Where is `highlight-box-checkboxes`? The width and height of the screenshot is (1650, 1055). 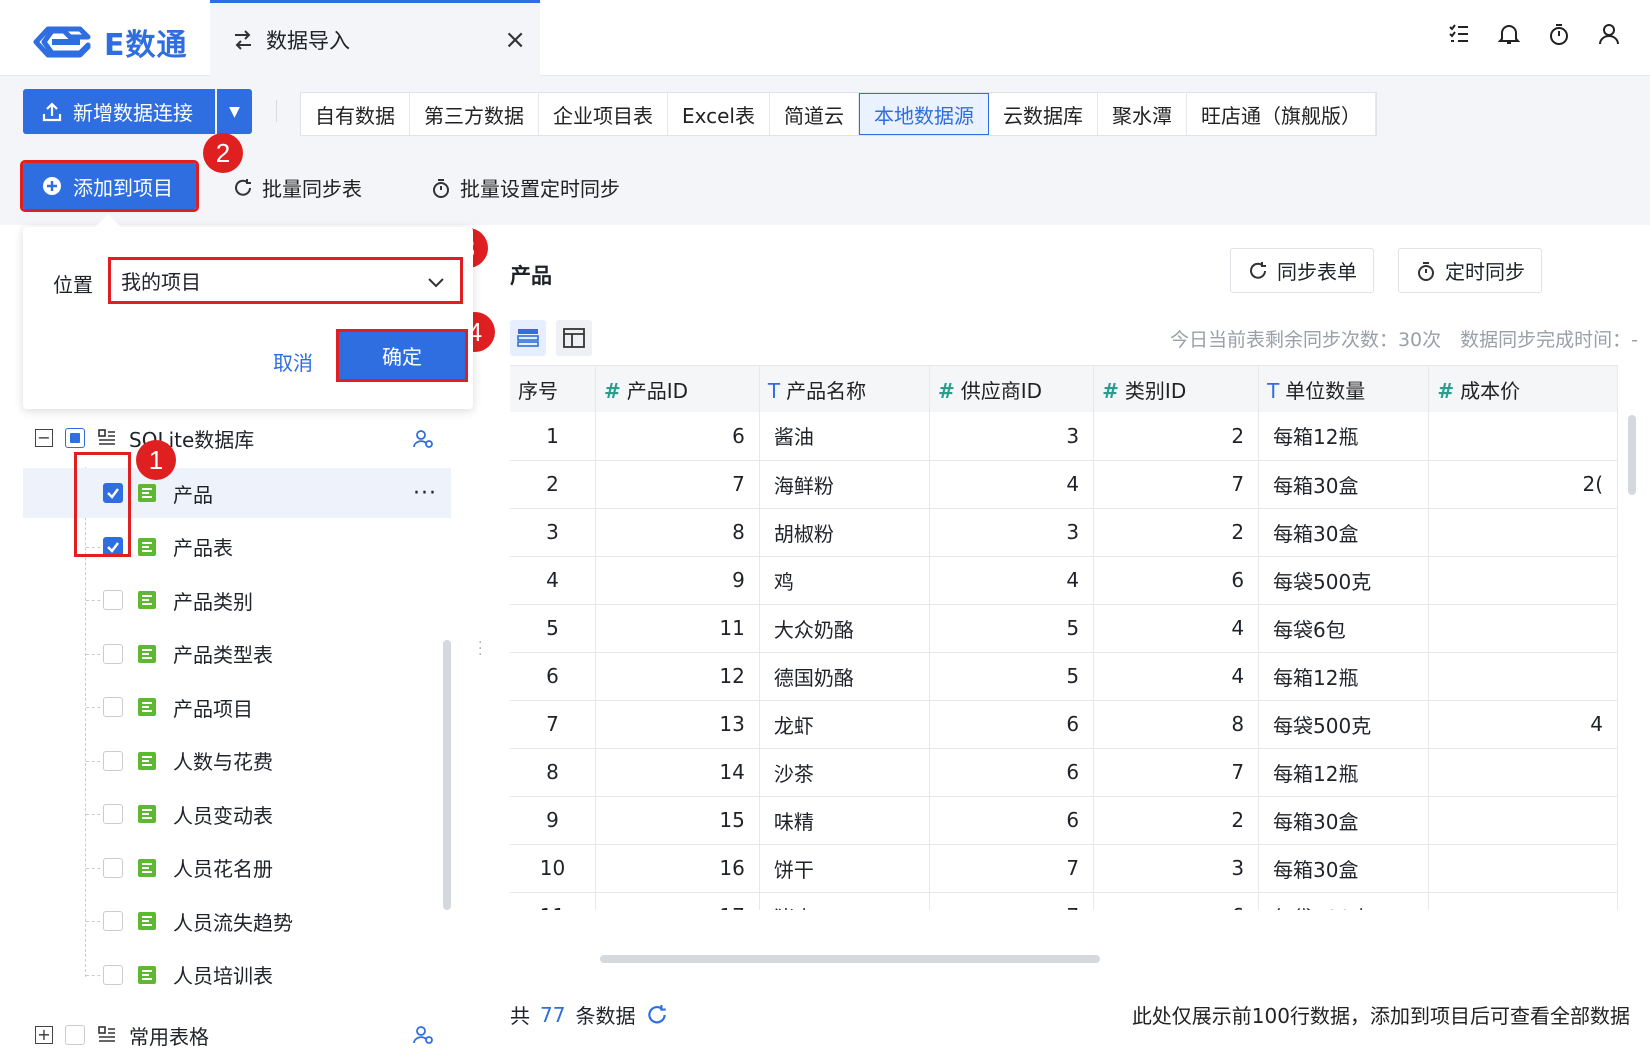
highlight-box-checkboxes is located at coordinates (102, 504).